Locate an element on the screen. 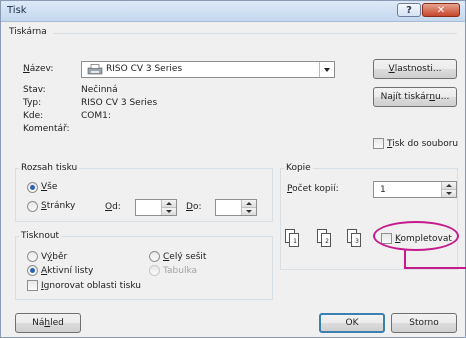  copies-header: Kopie is located at coordinates (298, 168).